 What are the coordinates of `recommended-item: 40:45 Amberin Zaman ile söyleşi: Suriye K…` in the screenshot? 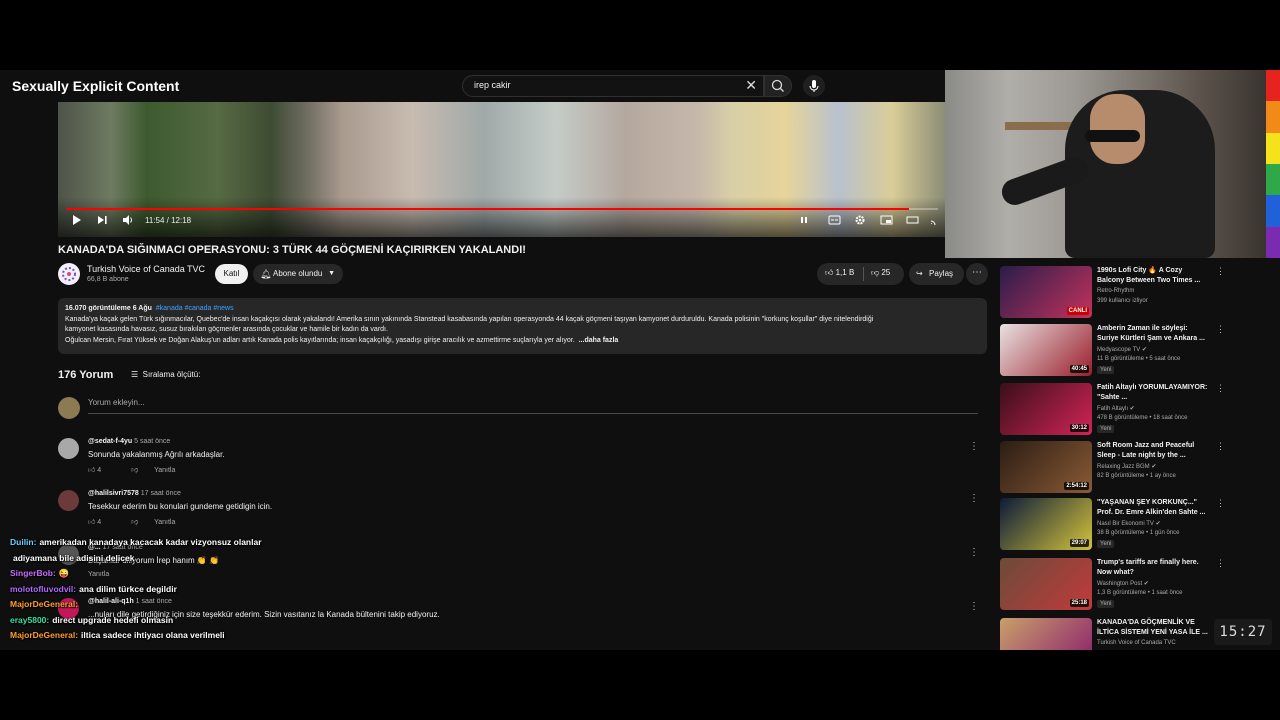 It's located at (1112, 352).